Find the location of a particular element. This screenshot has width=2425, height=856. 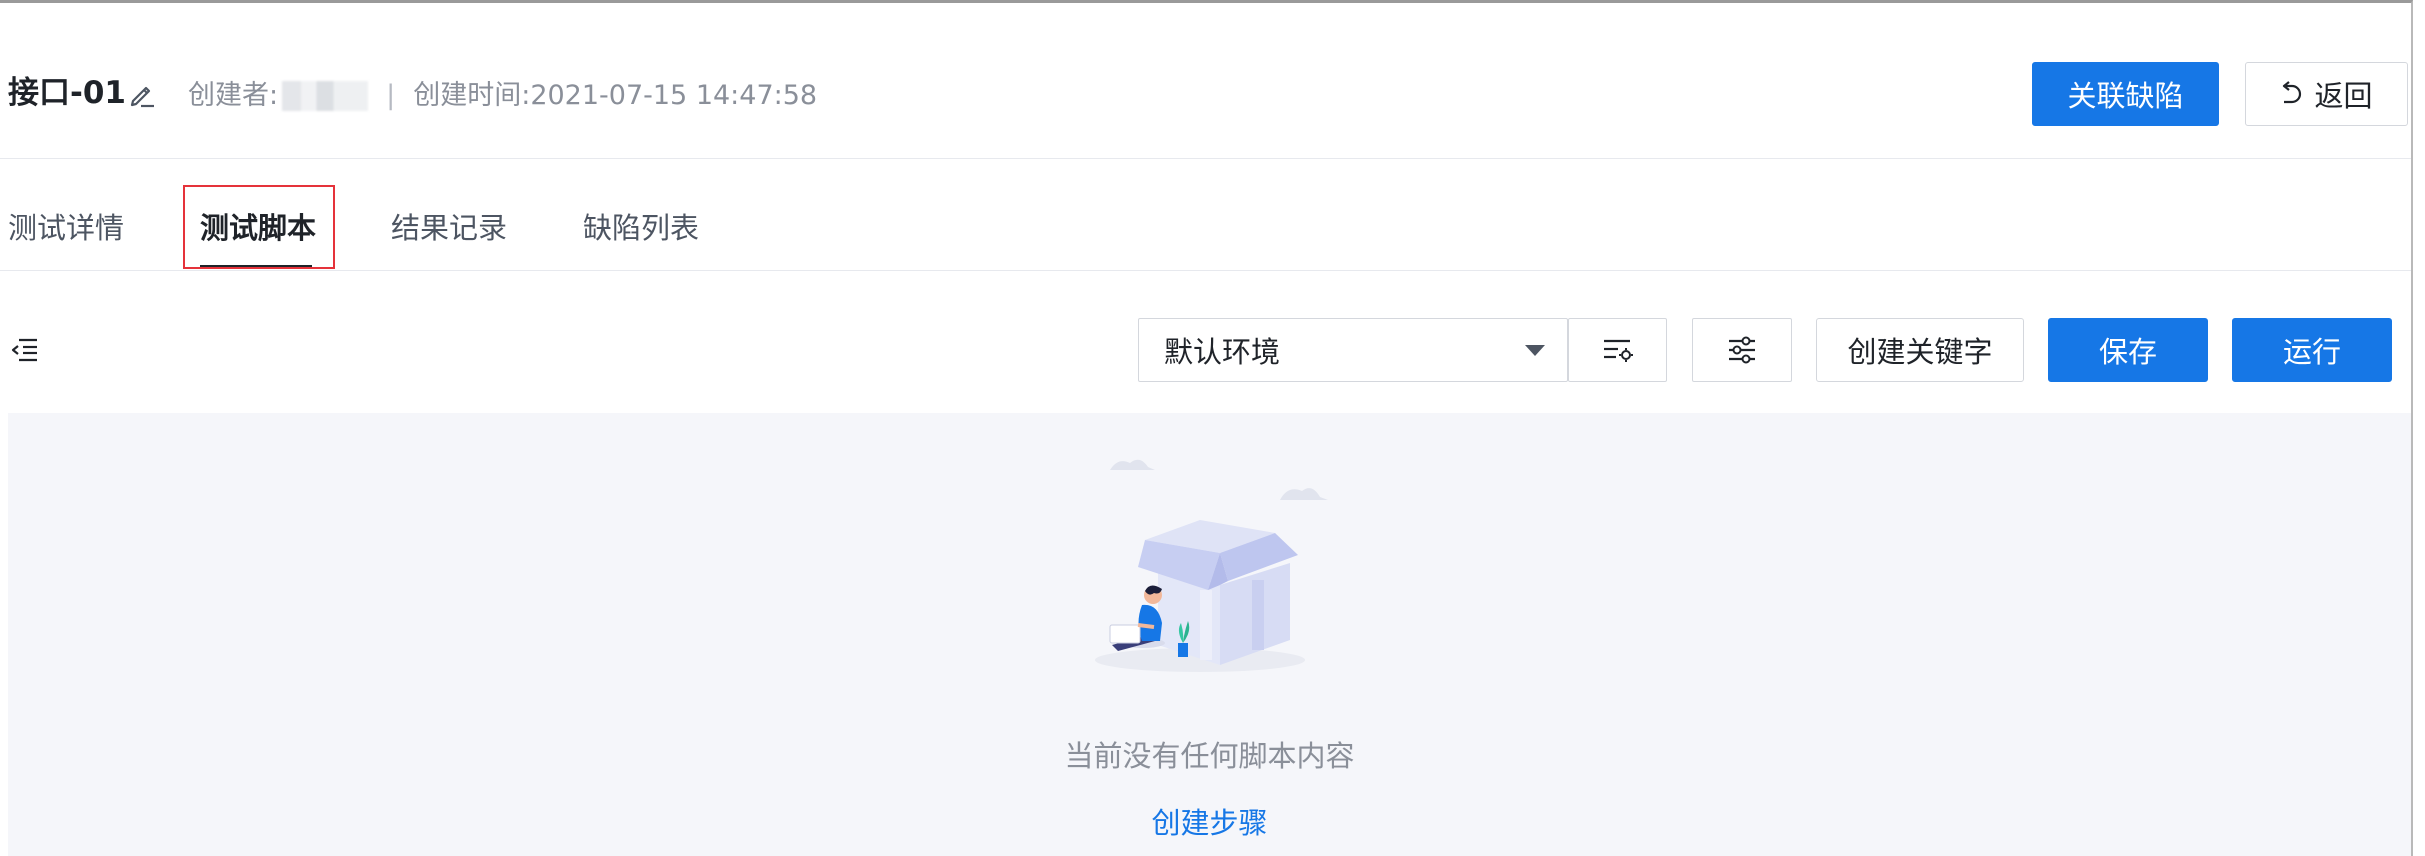

undo-arrow-icon is located at coordinates (2292, 92).